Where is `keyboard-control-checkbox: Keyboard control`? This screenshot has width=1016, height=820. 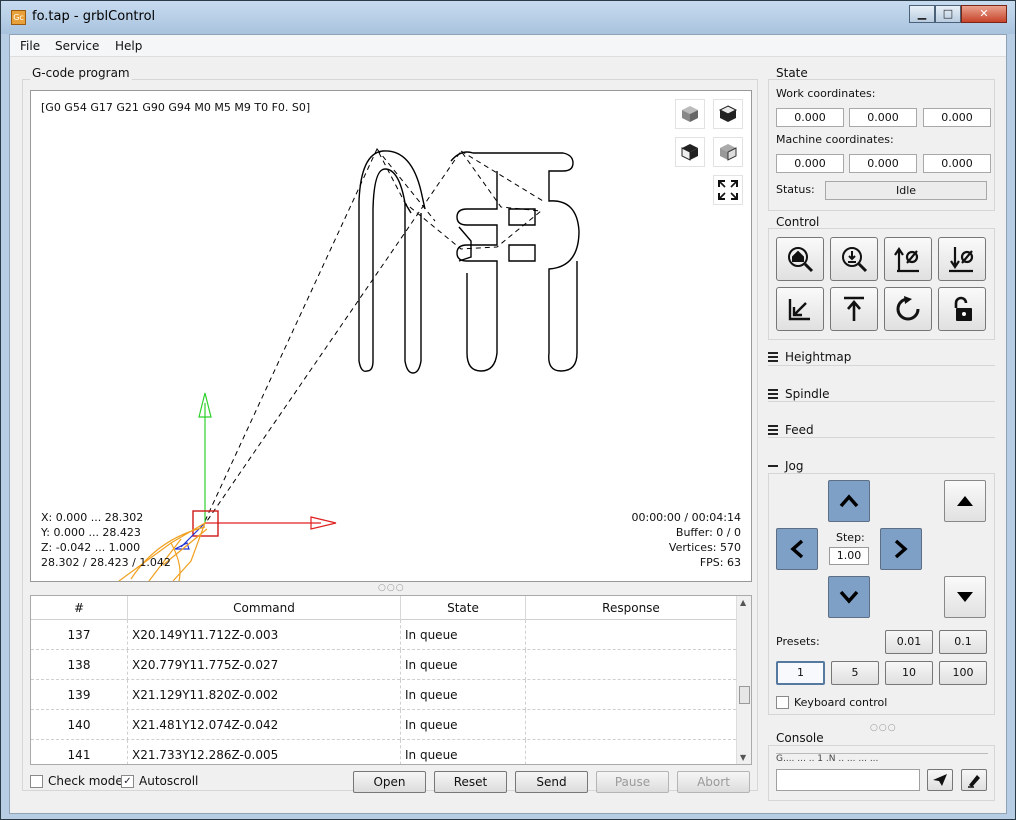
keyboard-control-checkbox: Keyboard control is located at coordinates (831, 702).